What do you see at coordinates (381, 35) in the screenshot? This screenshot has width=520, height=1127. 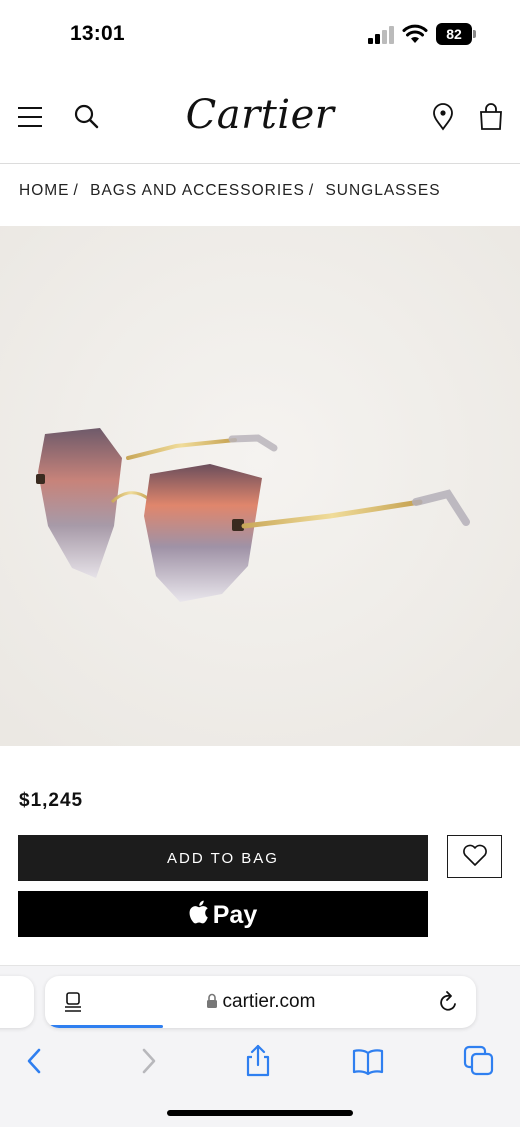 I see `cellular-signal-icon` at bounding box center [381, 35].